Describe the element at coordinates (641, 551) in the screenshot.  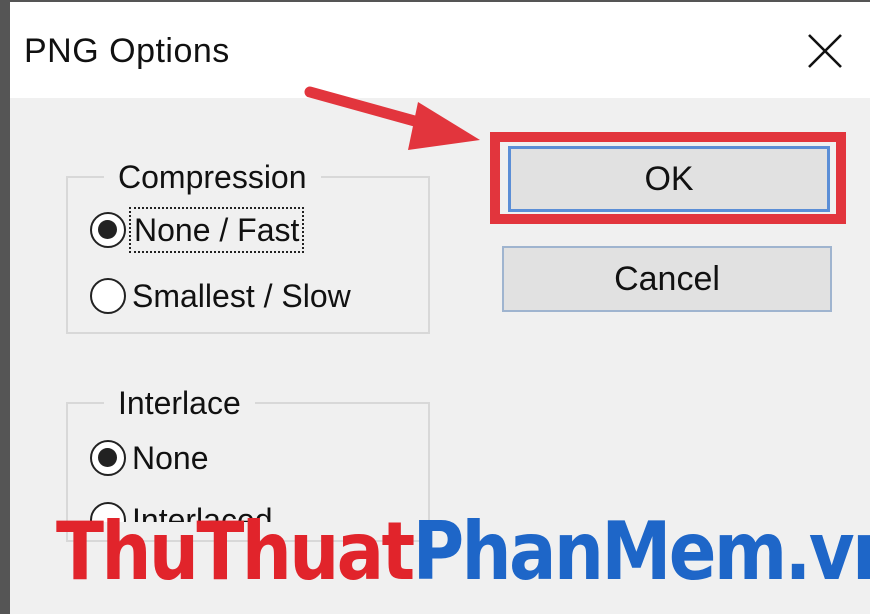
I see `watermark-blue-text: PhanMem.vn` at that location.